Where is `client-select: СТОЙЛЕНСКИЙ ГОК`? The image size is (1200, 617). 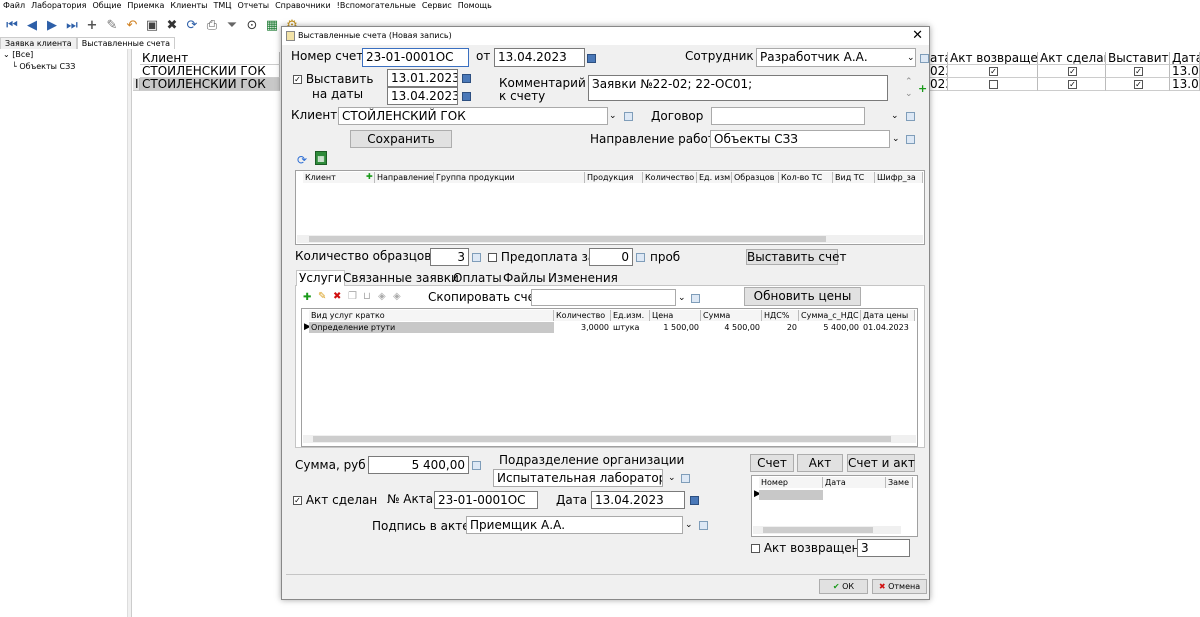
client-select: СТОЙЛЕНСКИЙ ГОК is located at coordinates (473, 116).